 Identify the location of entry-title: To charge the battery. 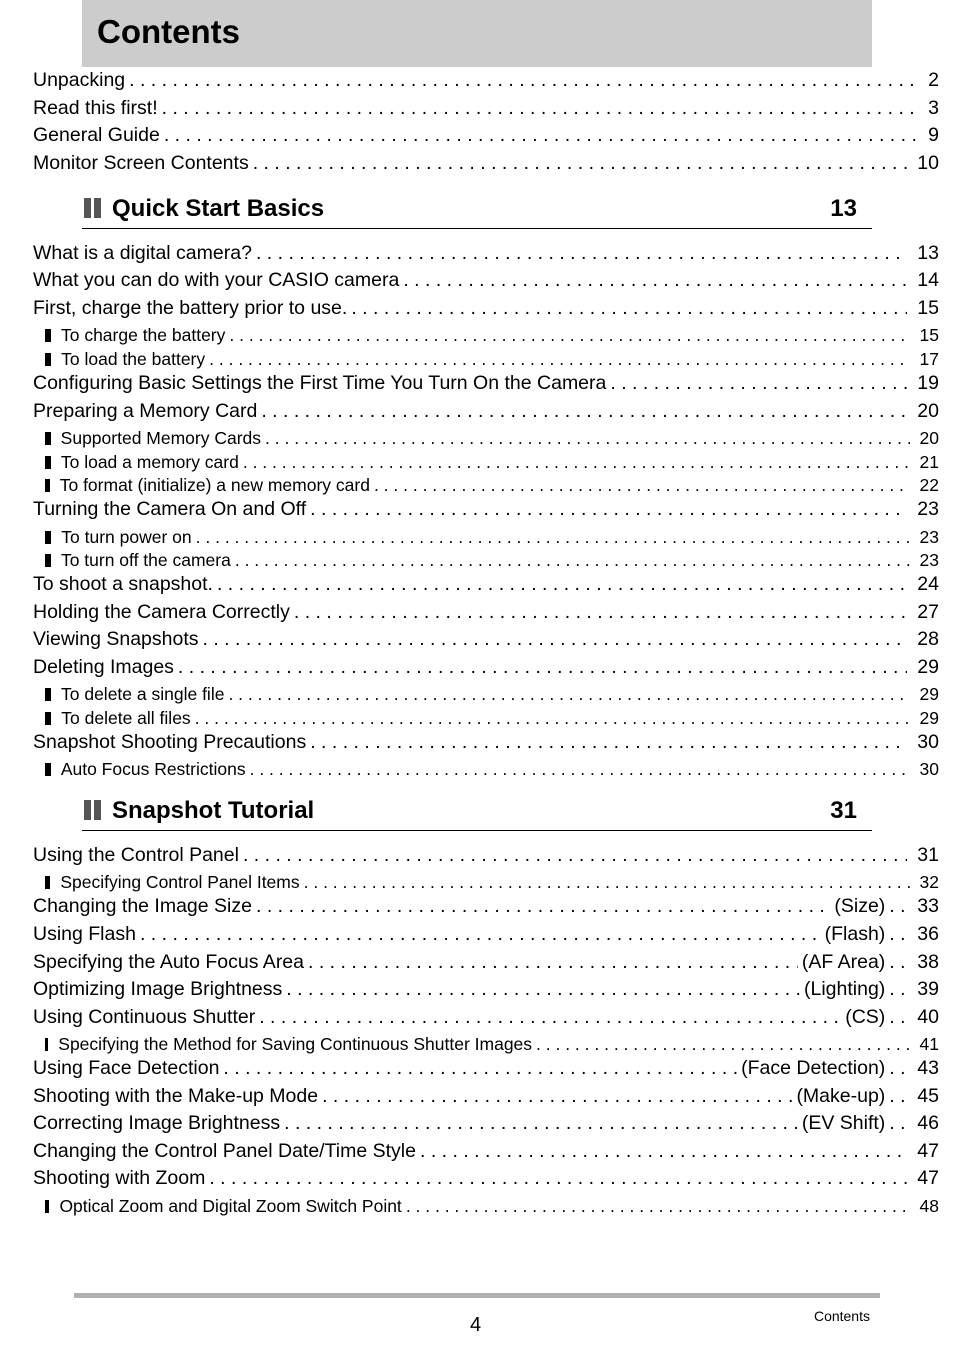
(143, 335).